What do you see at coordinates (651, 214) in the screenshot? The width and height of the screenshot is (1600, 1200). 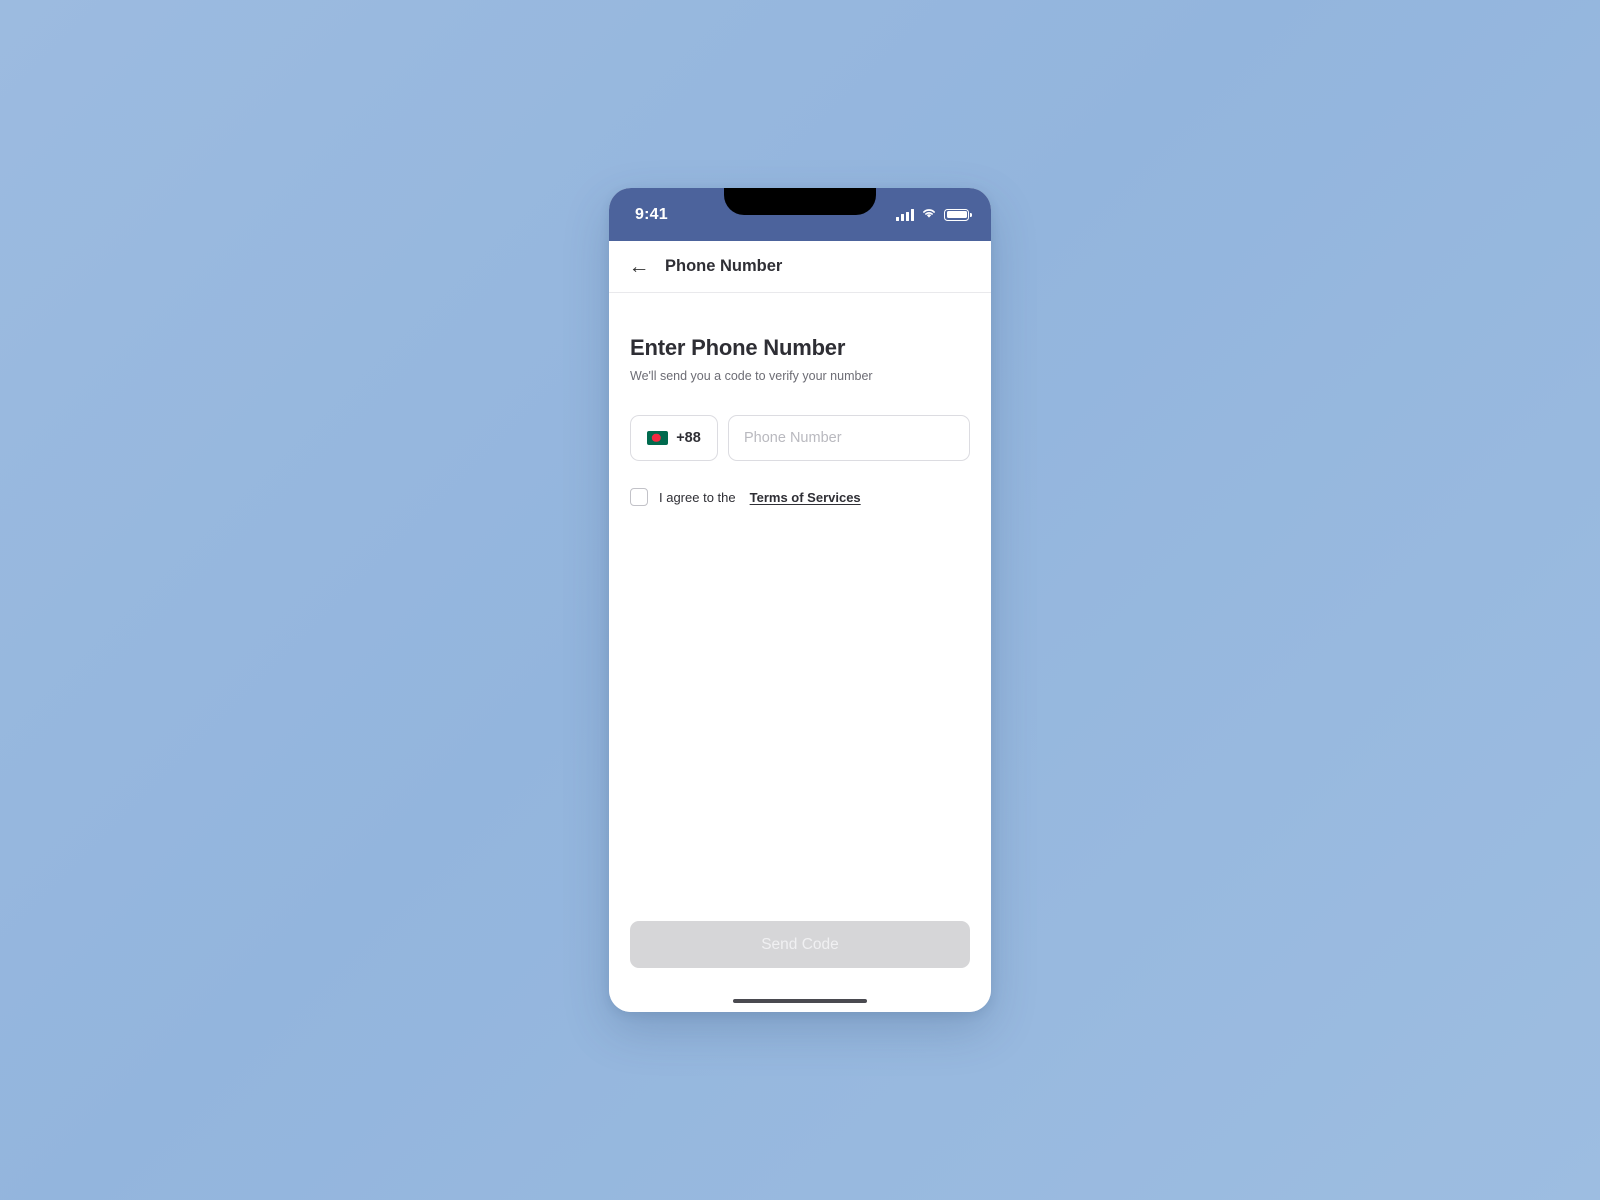 I see `status-bar-time: 9:41` at bounding box center [651, 214].